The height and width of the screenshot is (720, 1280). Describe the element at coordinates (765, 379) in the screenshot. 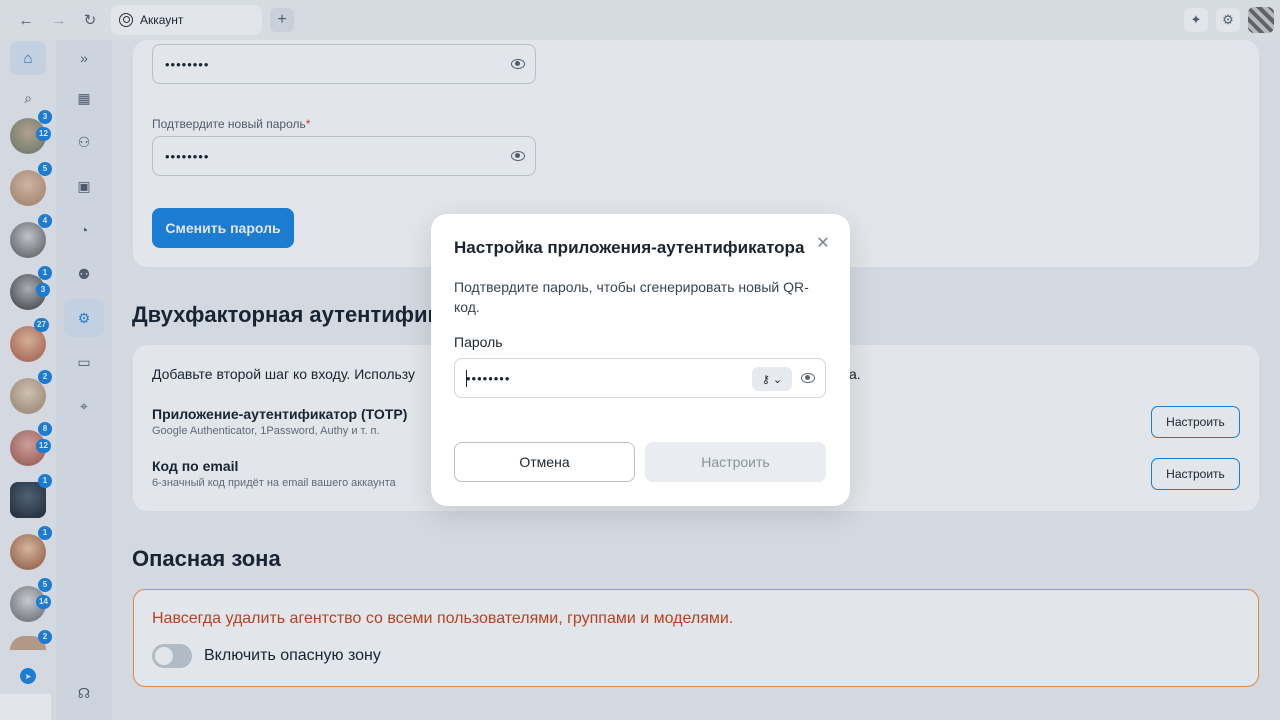

I see `key-icon: ⚷` at that location.